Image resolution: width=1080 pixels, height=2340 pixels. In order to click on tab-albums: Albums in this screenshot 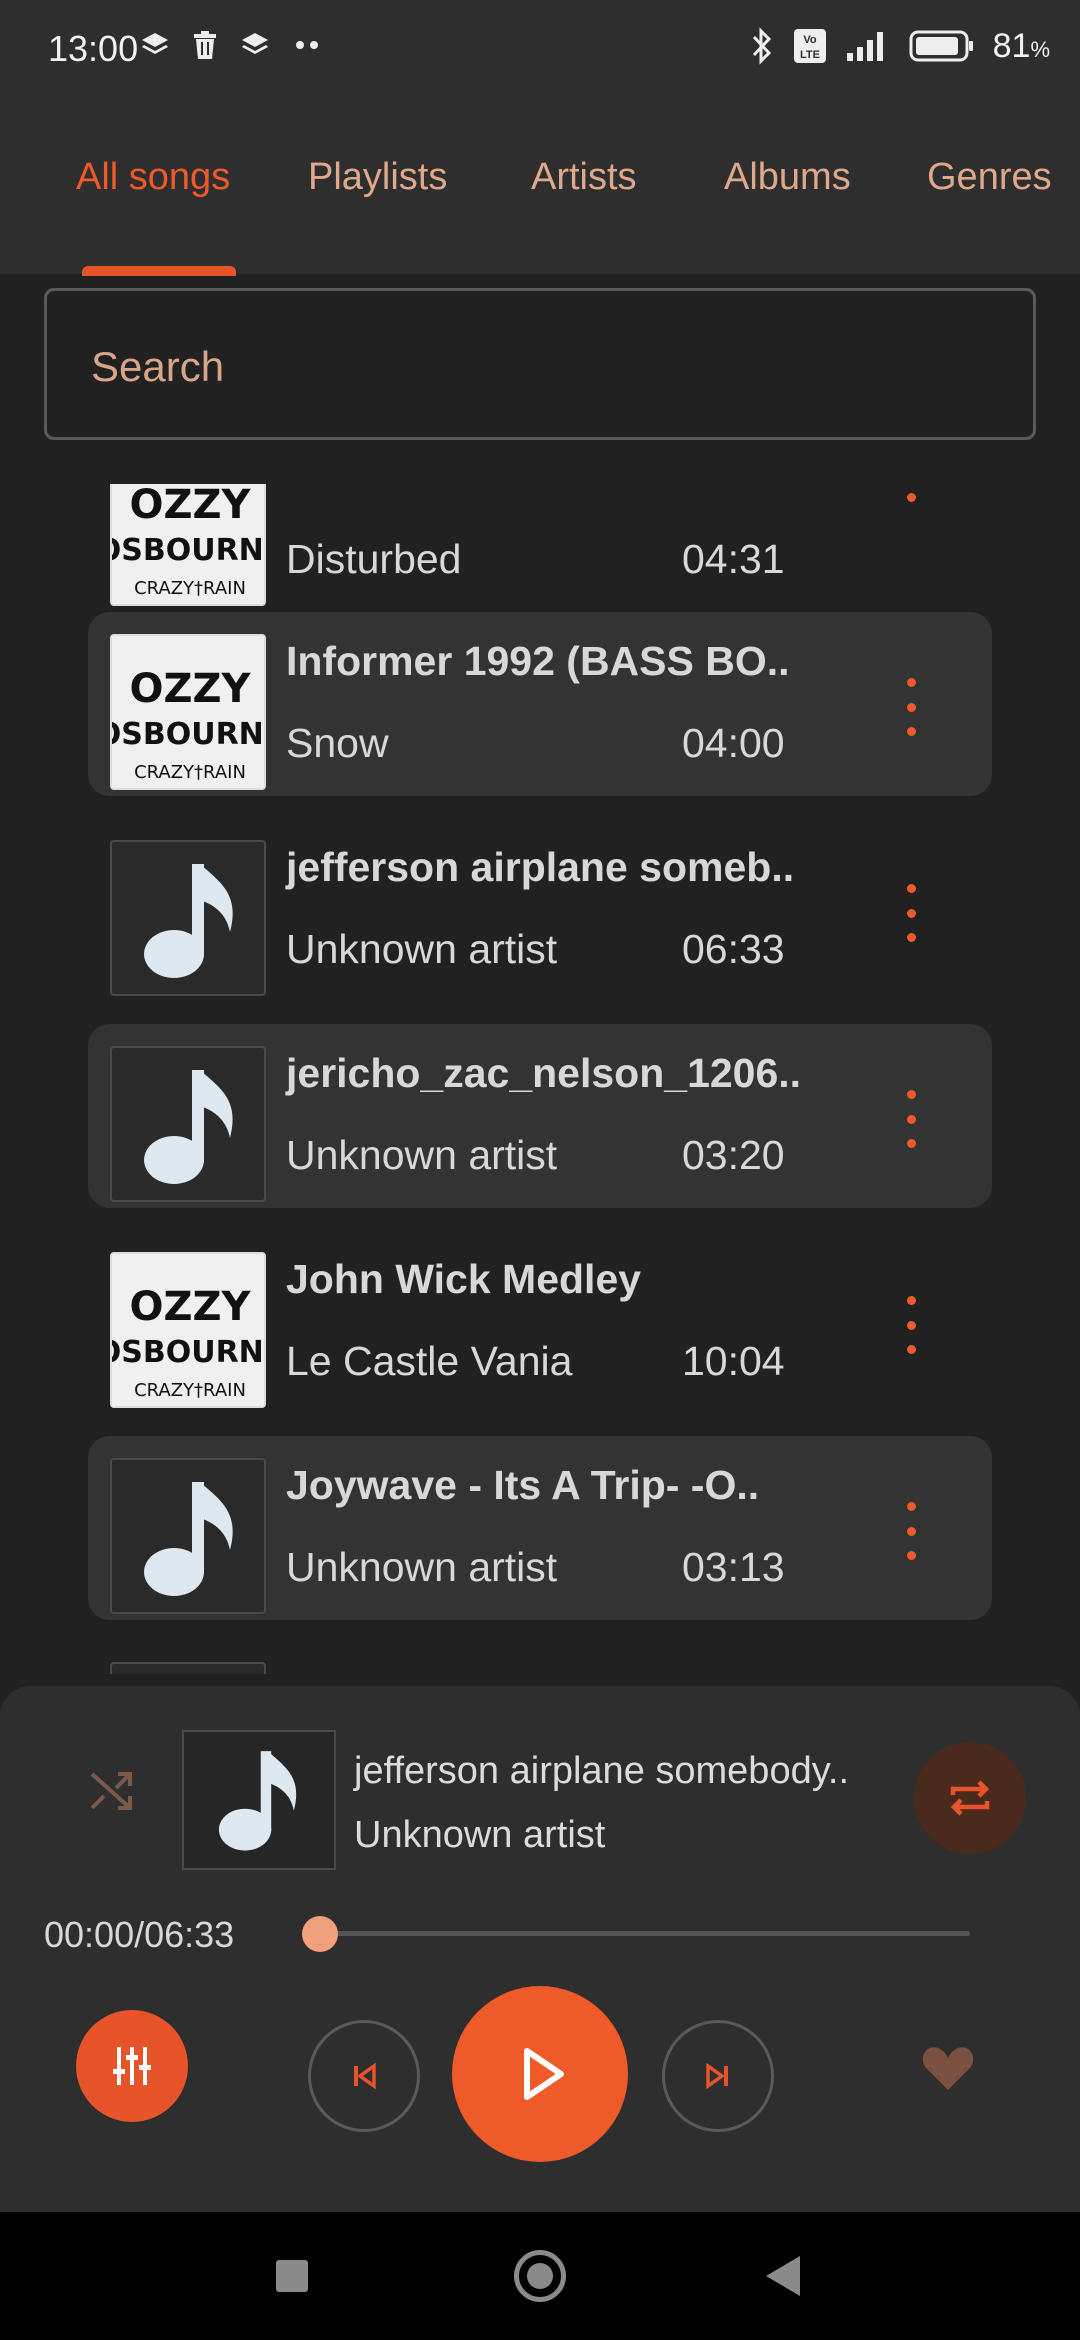, I will do `click(787, 177)`.